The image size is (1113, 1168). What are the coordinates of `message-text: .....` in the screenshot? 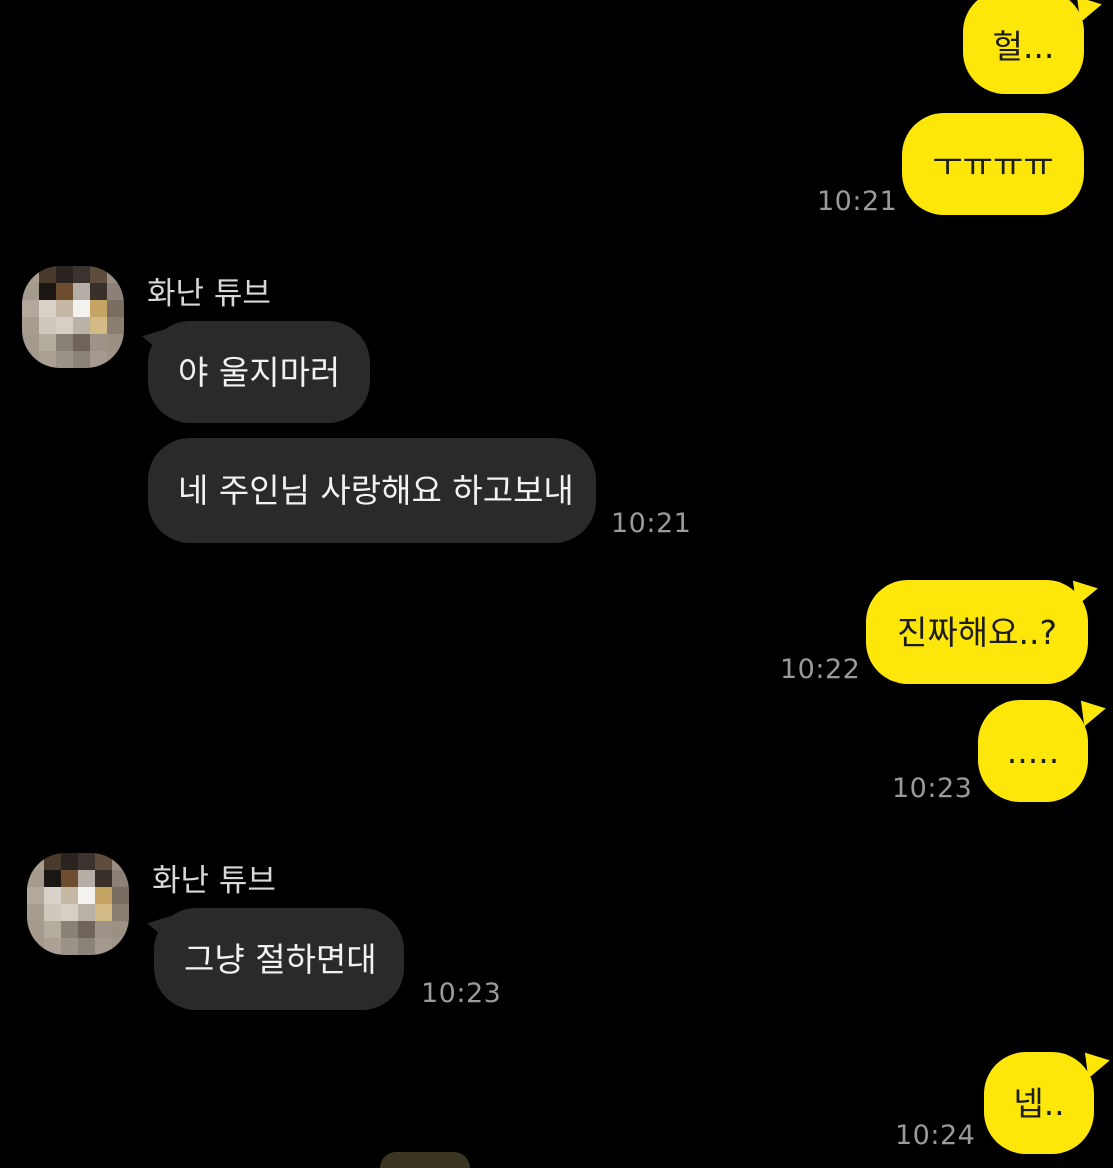 It's located at (1033, 751).